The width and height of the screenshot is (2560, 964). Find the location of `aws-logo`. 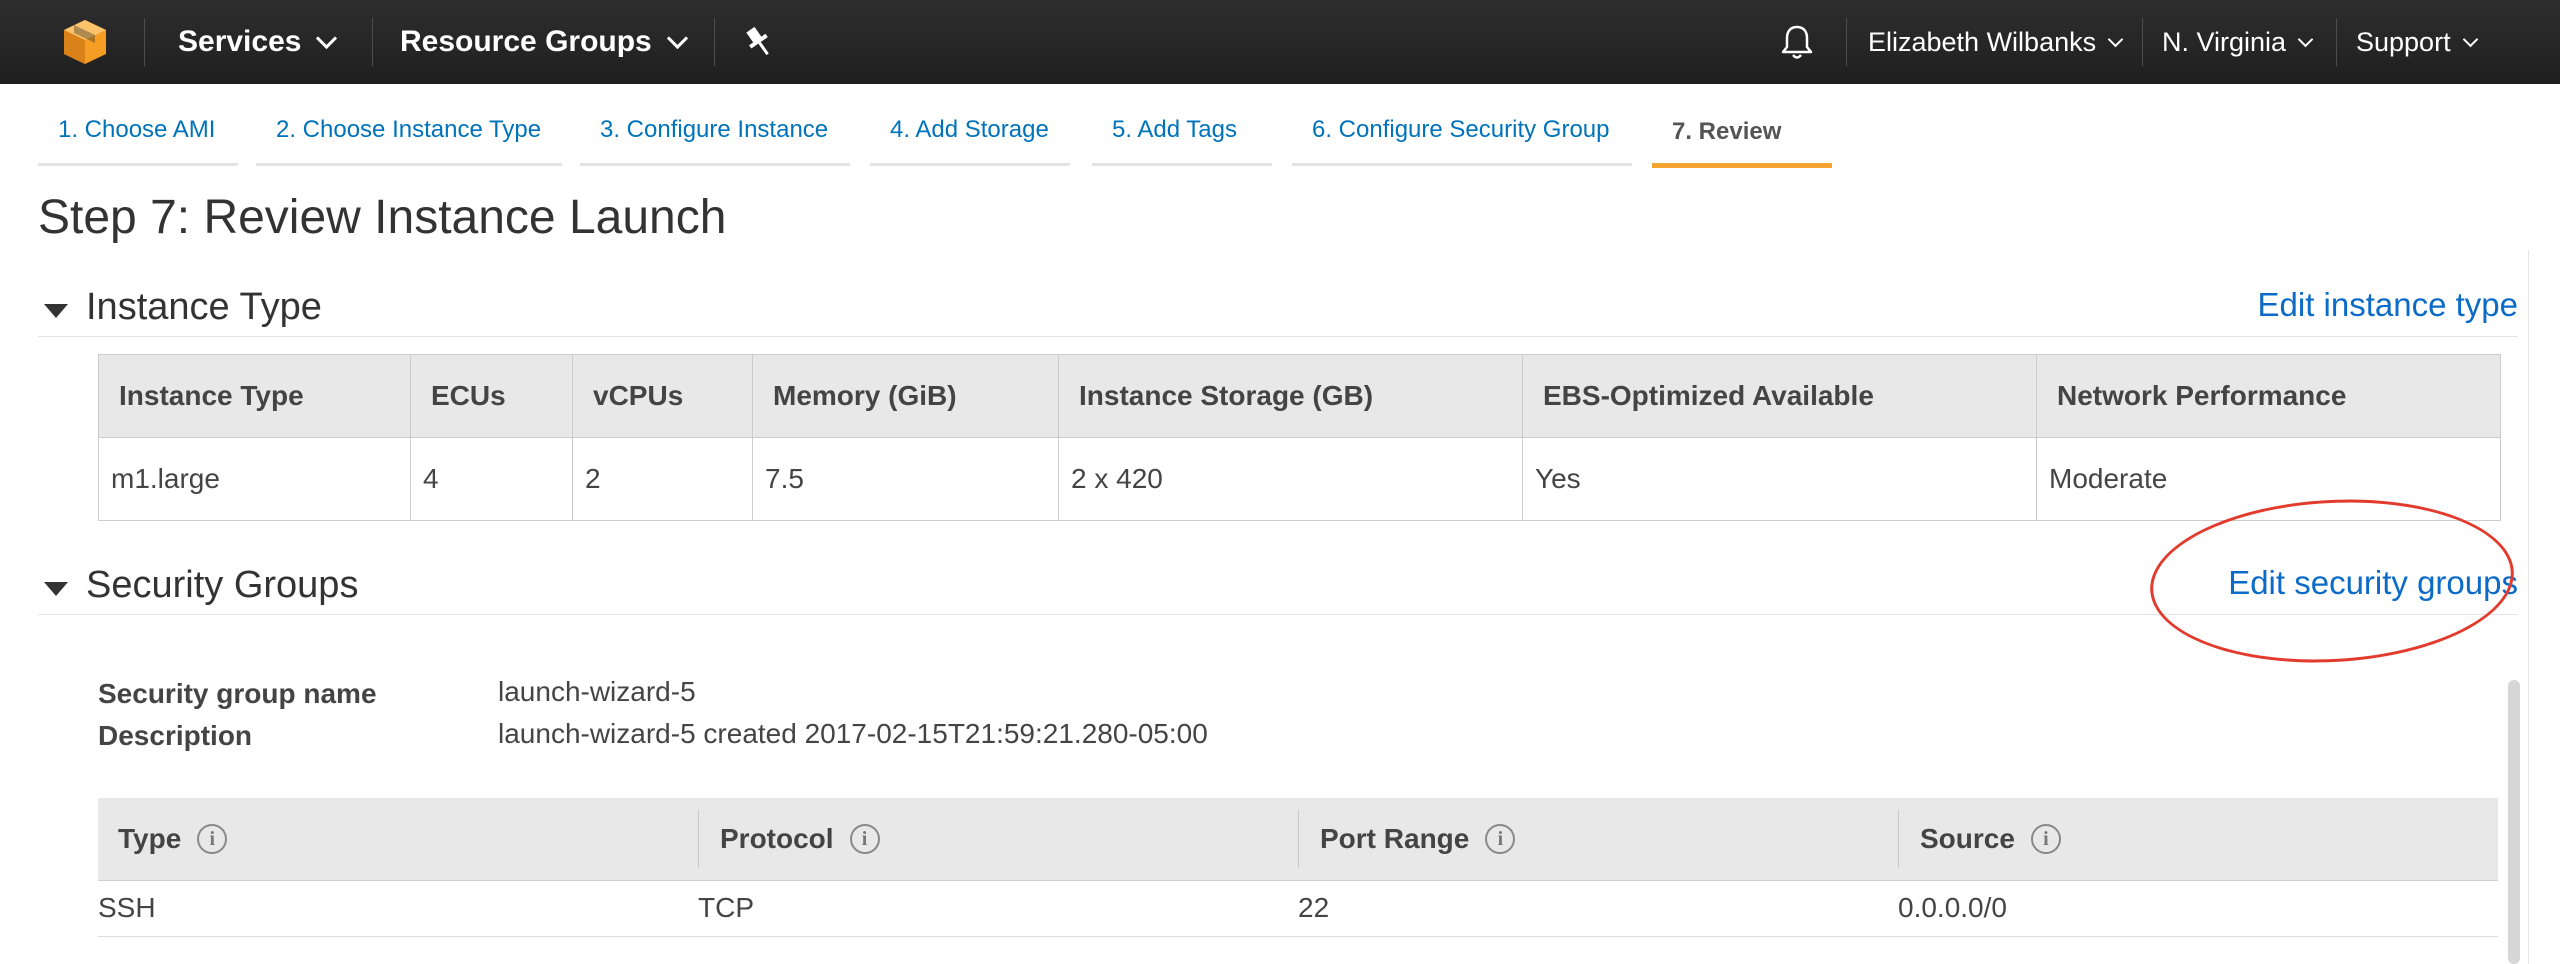

aws-logo is located at coordinates (85, 42).